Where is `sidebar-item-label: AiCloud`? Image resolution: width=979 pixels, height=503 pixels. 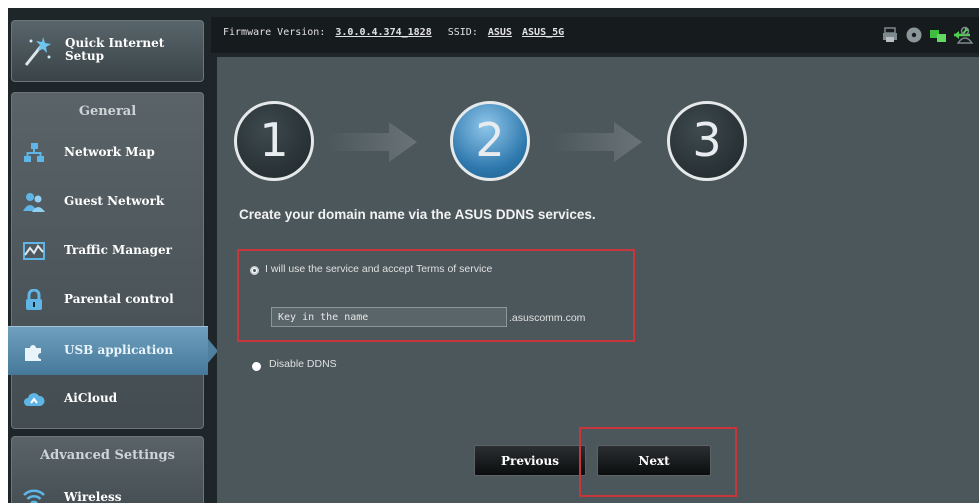
sidebar-item-label: AiCloud is located at coordinates (91, 398).